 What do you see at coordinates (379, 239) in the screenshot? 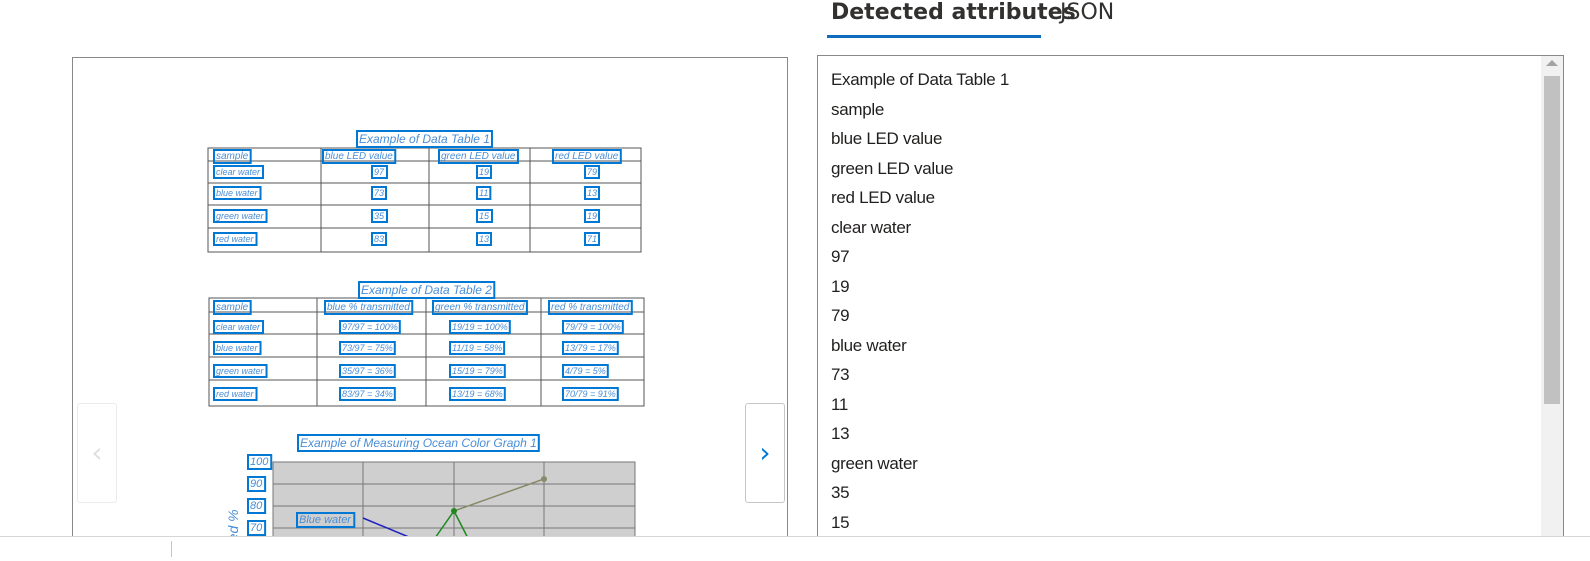
I see `ocr-text: 83` at bounding box center [379, 239].